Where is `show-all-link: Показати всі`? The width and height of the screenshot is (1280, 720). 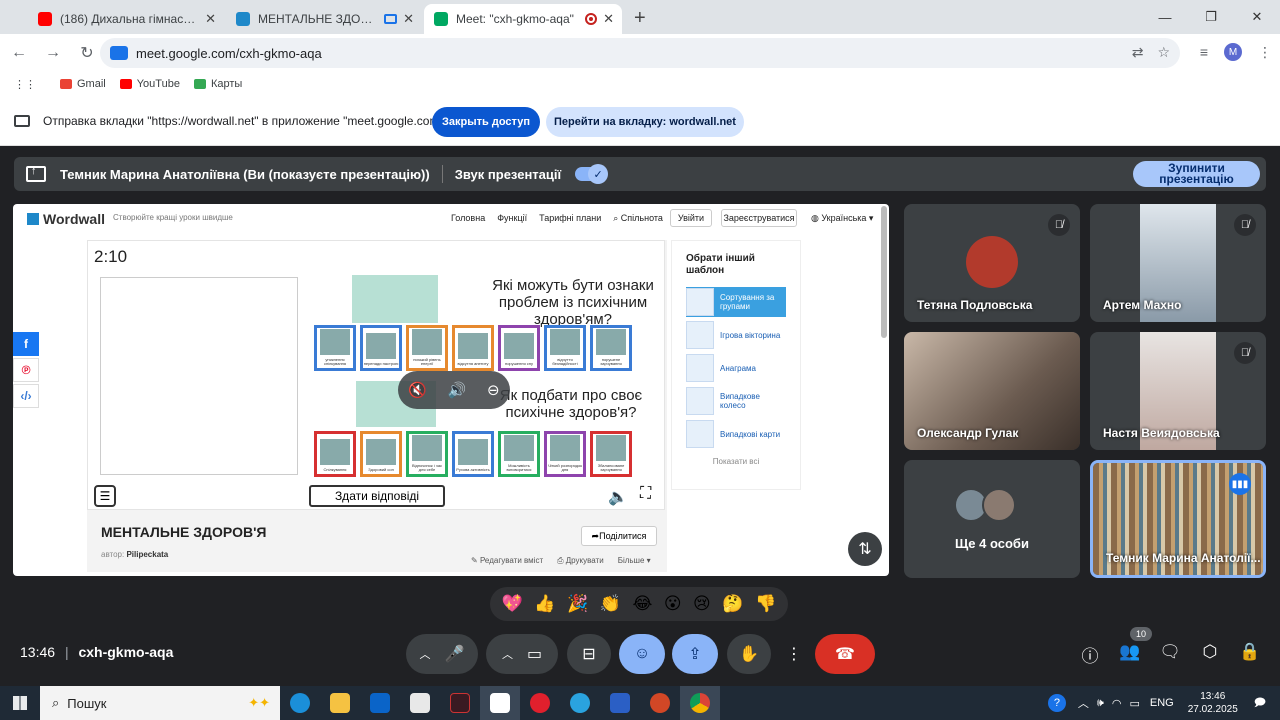
show-all-link: Показати всі is located at coordinates (736, 461).